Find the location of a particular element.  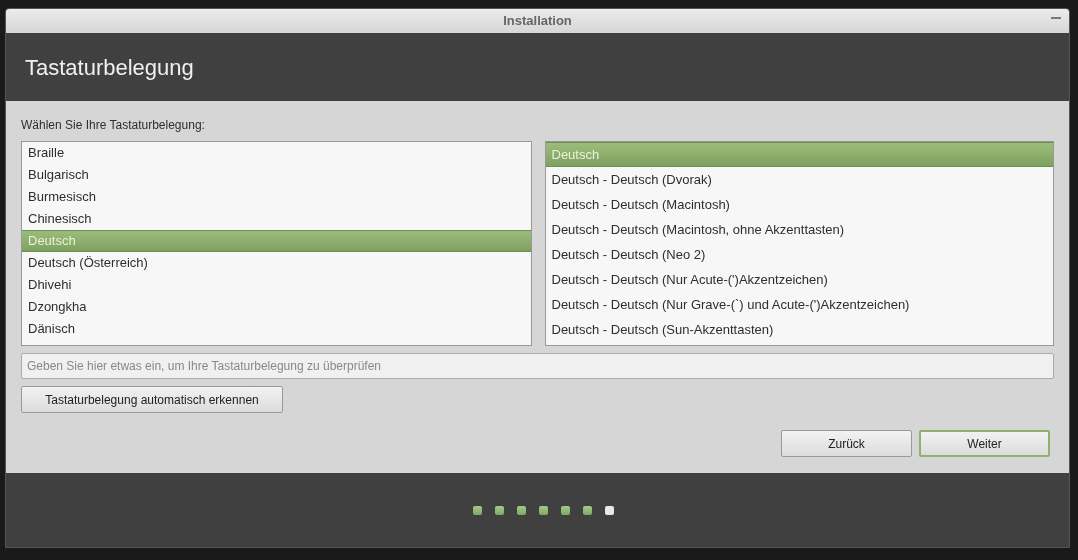

nav-button: Zurück is located at coordinates (846, 443).